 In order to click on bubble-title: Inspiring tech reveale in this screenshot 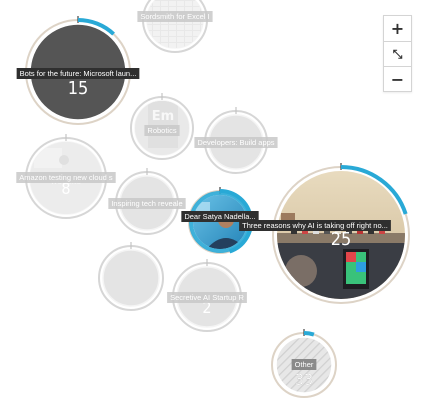, I will do `click(147, 203)`.